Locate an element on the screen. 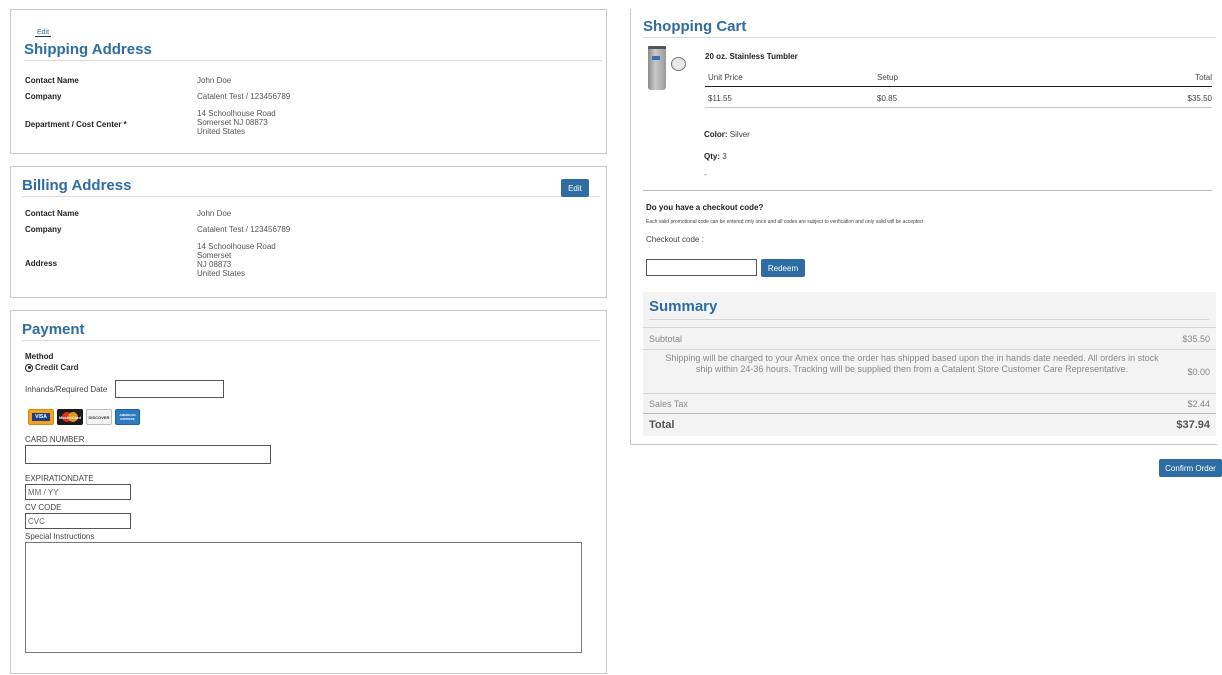 Image resolution: width=1222 pixels, height=675 pixels. attribute-dash: - is located at coordinates (705, 174).